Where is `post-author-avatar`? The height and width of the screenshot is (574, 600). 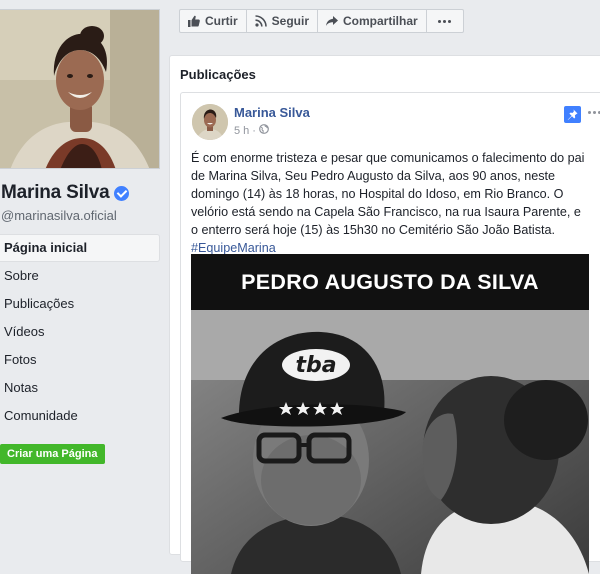 post-author-avatar is located at coordinates (210, 122).